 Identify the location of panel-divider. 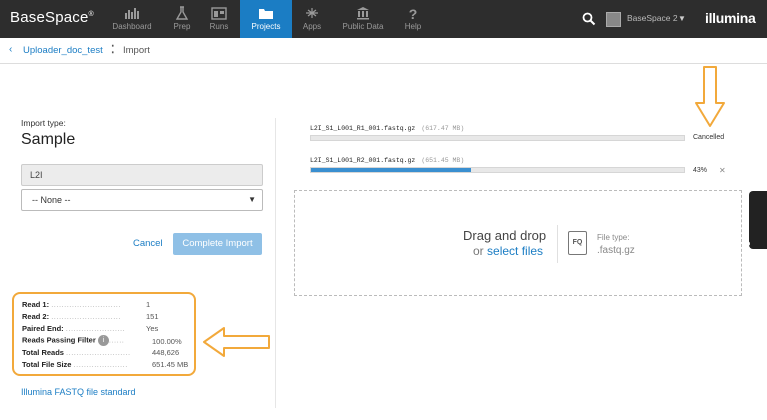
(275, 263).